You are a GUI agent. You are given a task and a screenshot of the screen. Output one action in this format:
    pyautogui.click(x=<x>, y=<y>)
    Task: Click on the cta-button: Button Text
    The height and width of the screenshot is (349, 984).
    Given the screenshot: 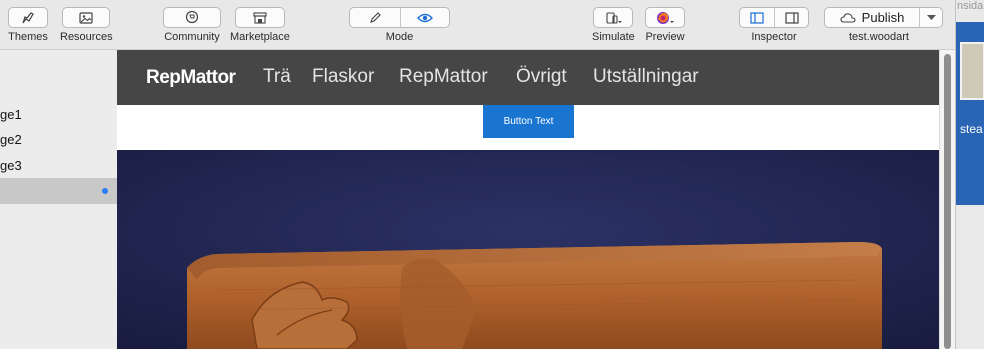 What is the action you would take?
    pyautogui.click(x=528, y=121)
    